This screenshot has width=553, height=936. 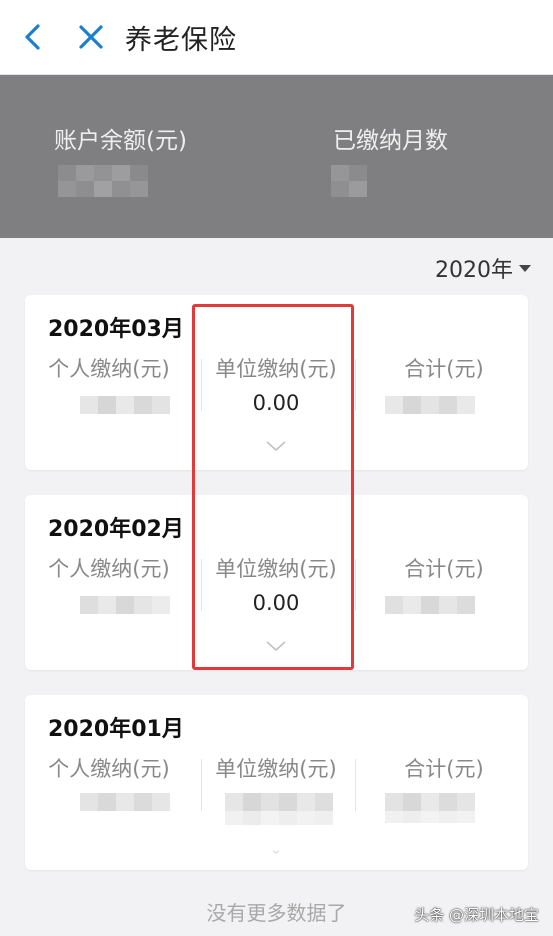 What do you see at coordinates (181, 40) in the screenshot?
I see `page-title: 养老保险` at bounding box center [181, 40].